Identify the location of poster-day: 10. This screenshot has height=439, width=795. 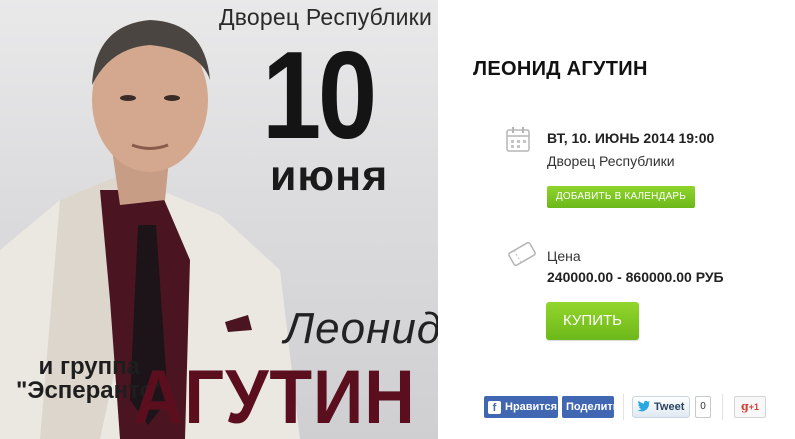
(319, 96).